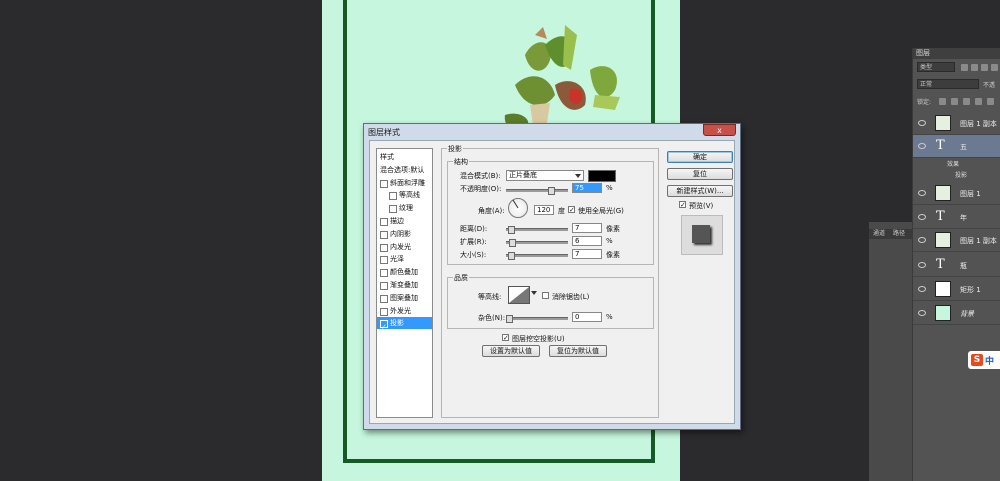  What do you see at coordinates (964, 67) in the screenshot?
I see `pixel-filter-icon` at bounding box center [964, 67].